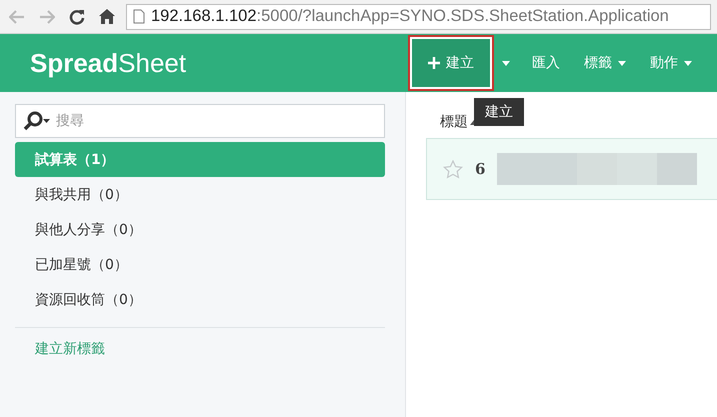 This screenshot has height=417, width=717. What do you see at coordinates (200, 264) in the screenshot?
I see `sidebar-item: 已加星號（0）` at bounding box center [200, 264].